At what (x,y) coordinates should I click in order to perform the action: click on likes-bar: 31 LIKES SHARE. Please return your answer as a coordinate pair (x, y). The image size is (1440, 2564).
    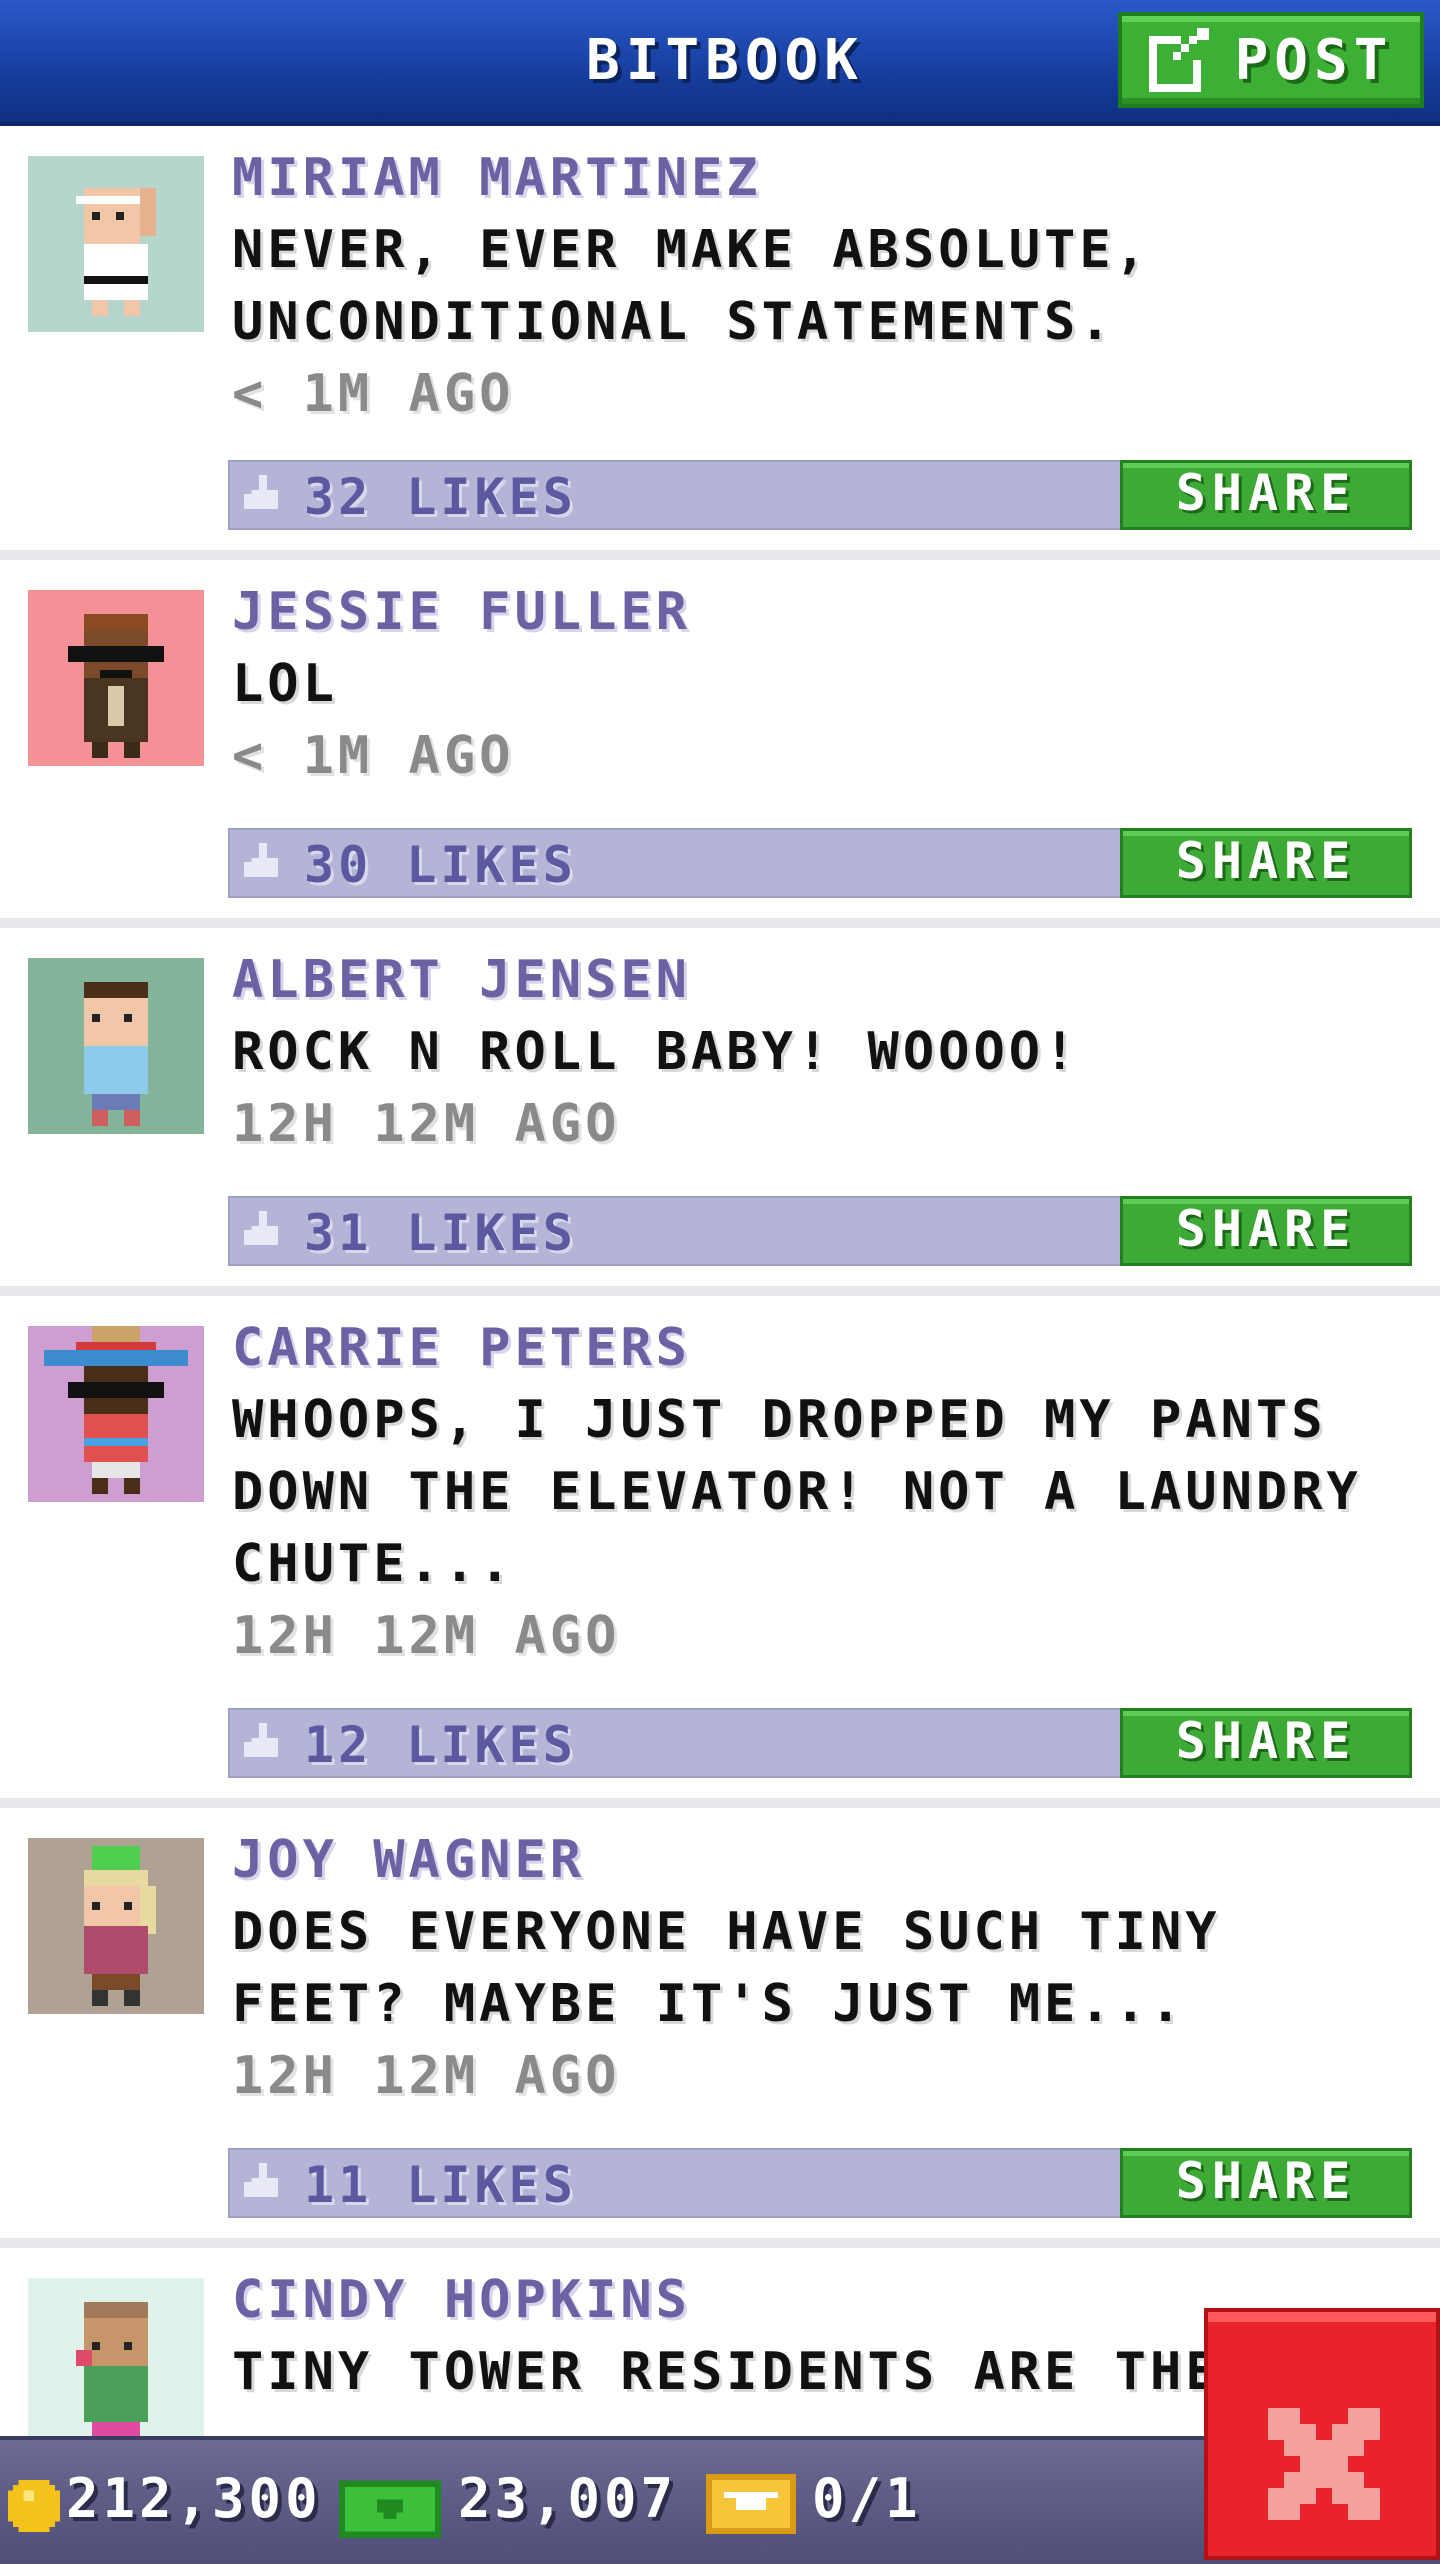
    Looking at the image, I should click on (820, 1231).